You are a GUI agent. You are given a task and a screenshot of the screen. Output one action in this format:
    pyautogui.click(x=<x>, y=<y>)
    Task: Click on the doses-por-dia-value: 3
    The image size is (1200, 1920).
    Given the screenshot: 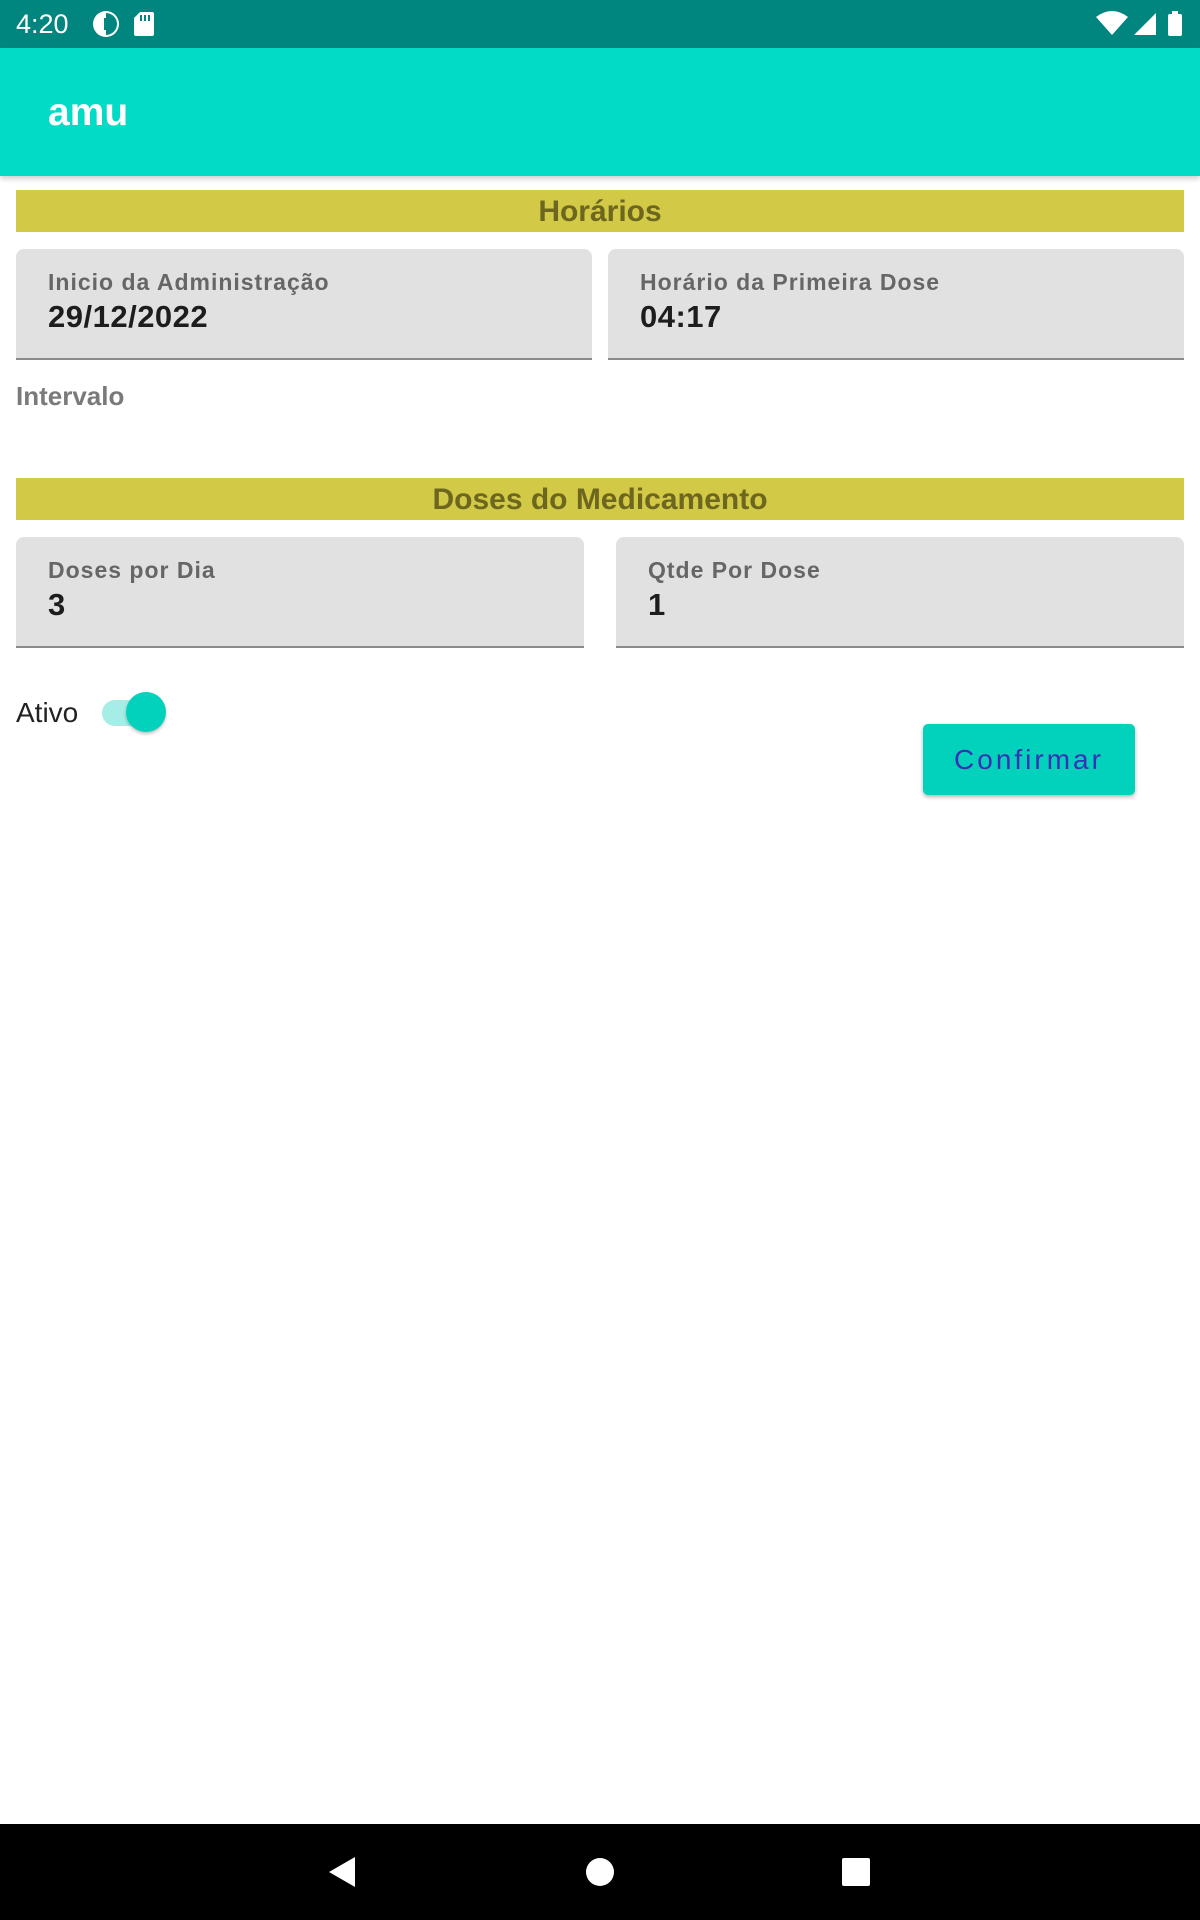 What is the action you would take?
    pyautogui.click(x=57, y=604)
    